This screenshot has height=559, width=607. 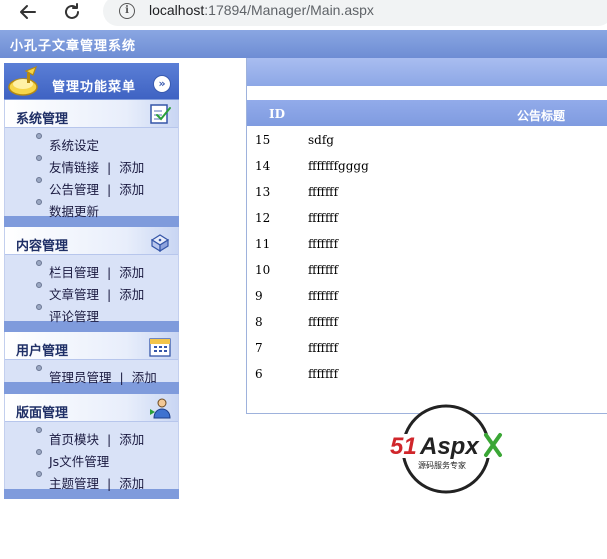 I want to click on reload-icon, so click(x=72, y=11).